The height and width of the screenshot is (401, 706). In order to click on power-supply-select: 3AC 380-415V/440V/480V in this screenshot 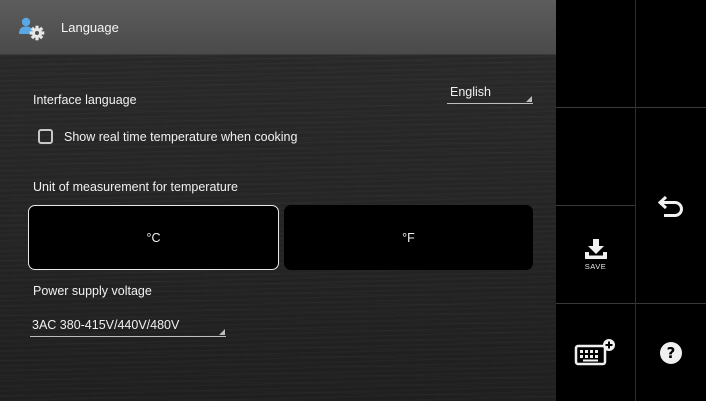, I will do `click(128, 326)`.